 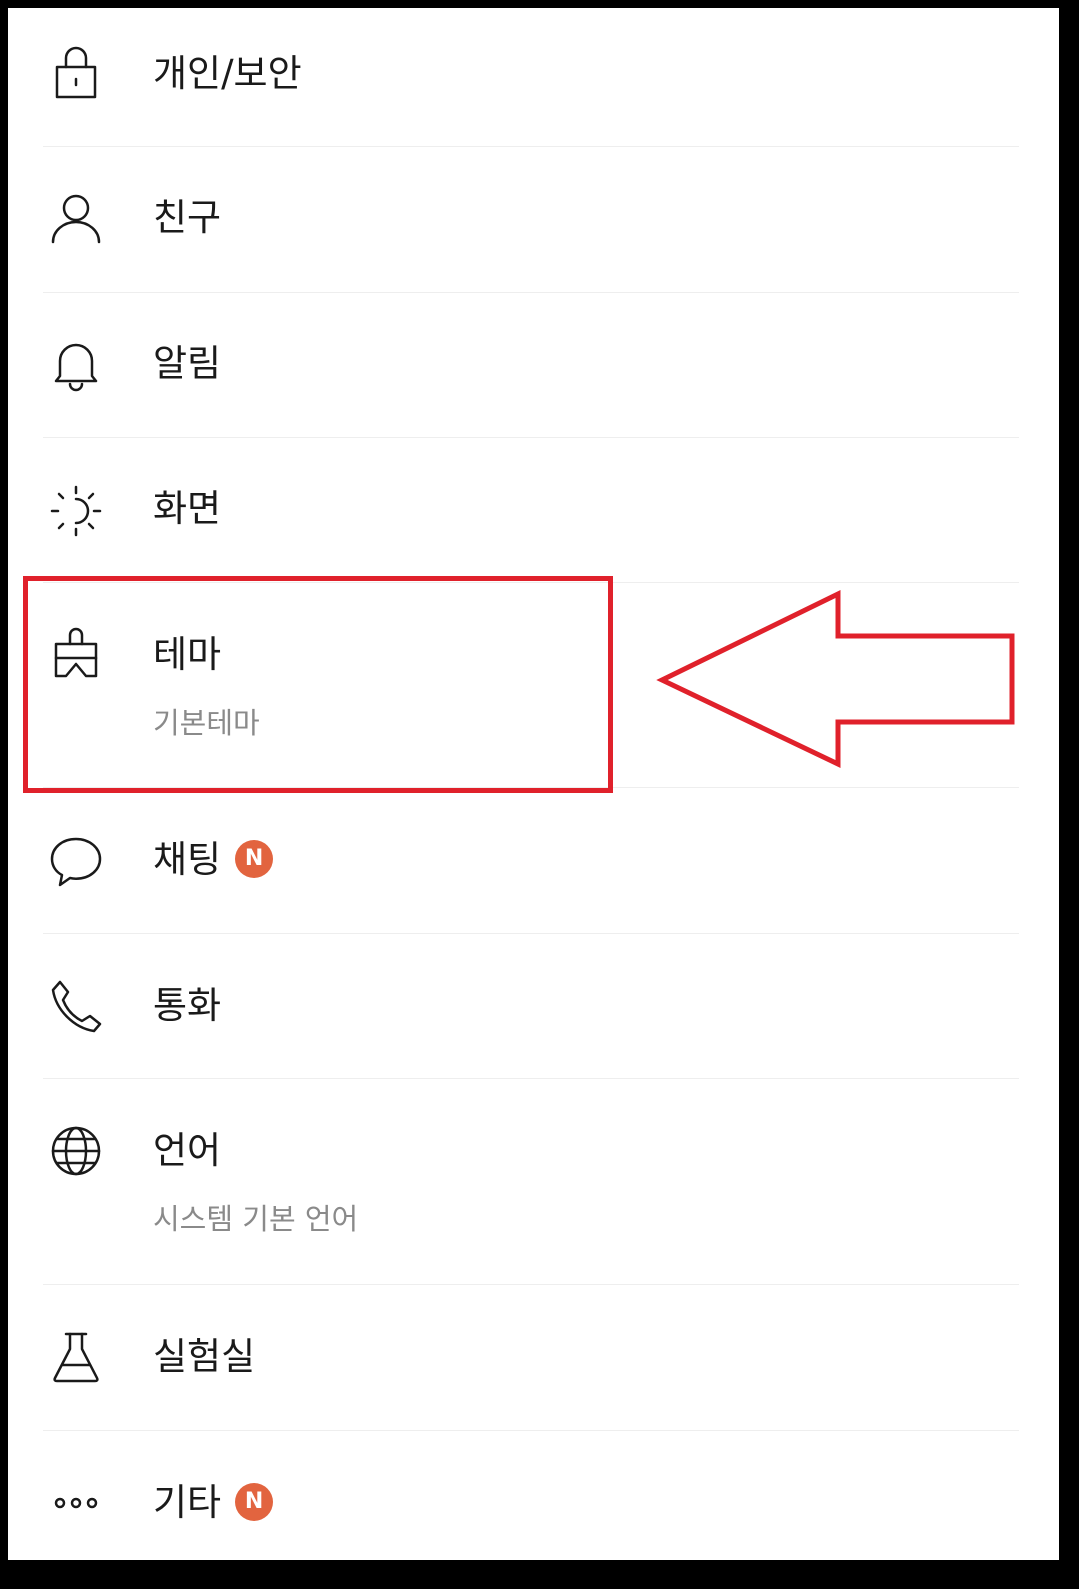 What do you see at coordinates (76, 73) in the screenshot?
I see `lock-icon` at bounding box center [76, 73].